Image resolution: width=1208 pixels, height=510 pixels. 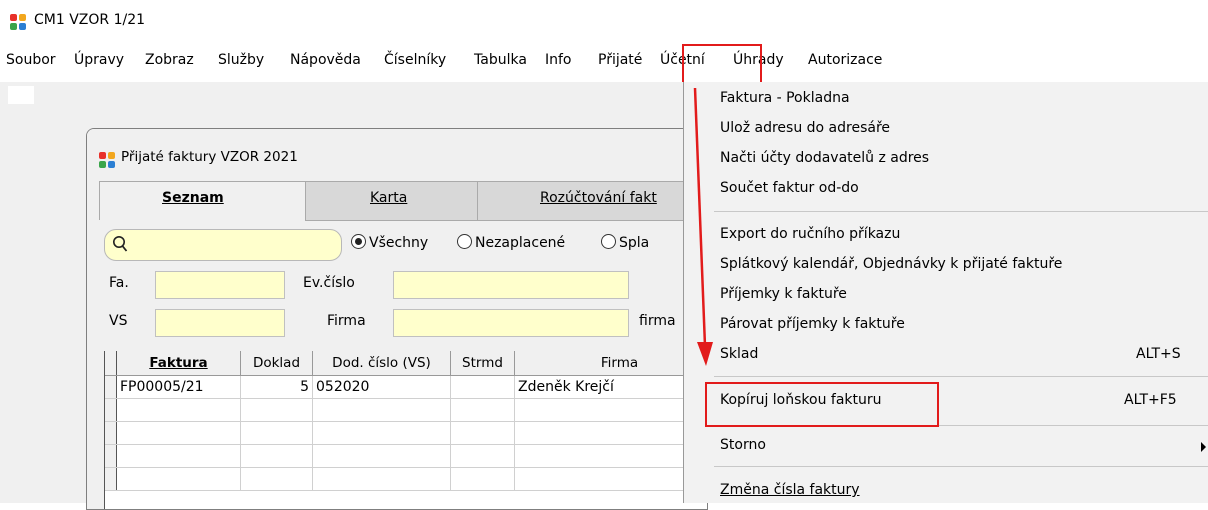 I want to click on tab-karta: Karta, so click(x=392, y=201).